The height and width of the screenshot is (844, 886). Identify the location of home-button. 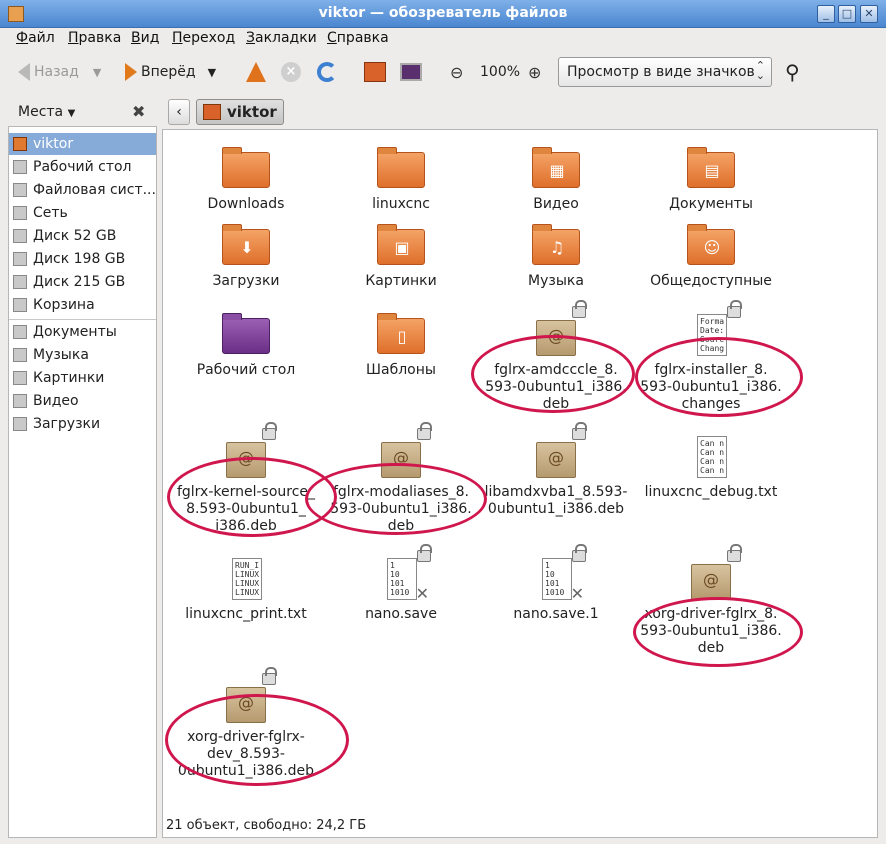
(375, 72).